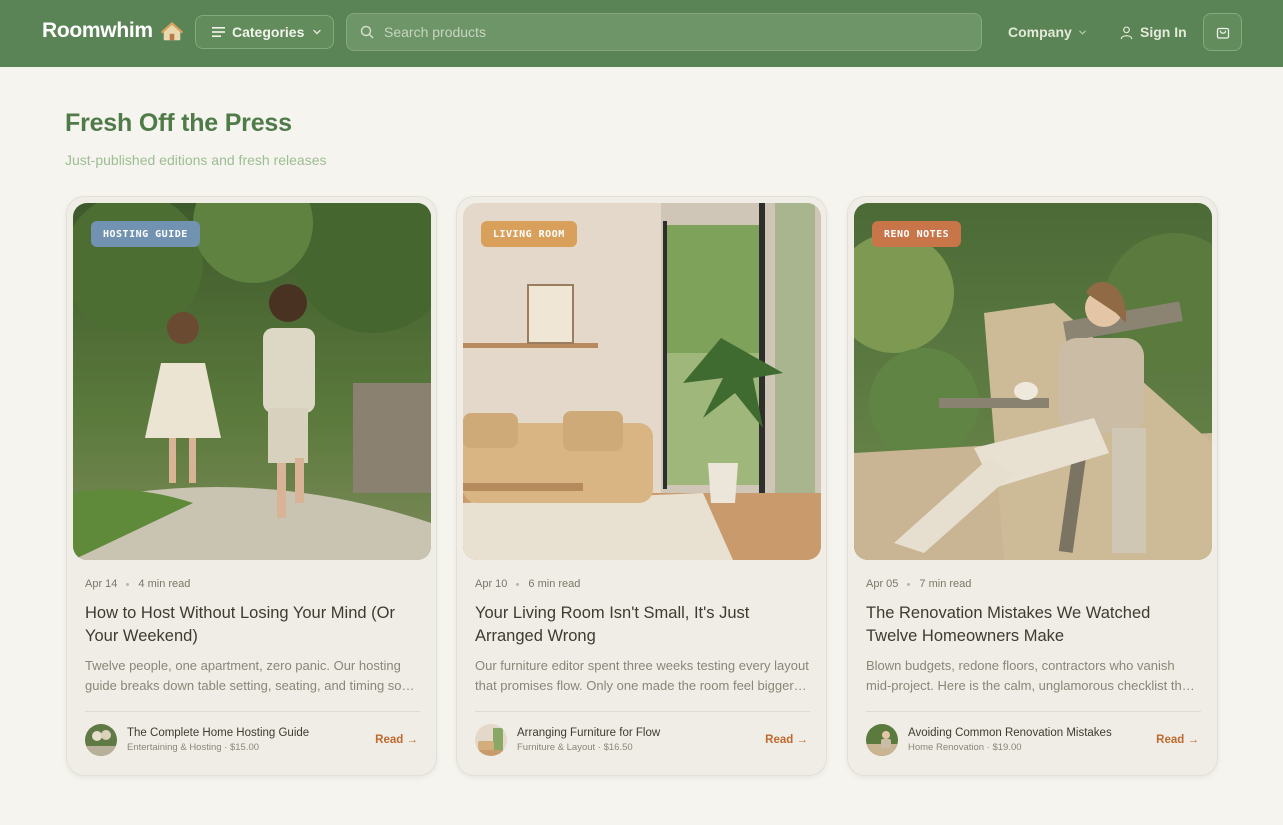 The width and height of the screenshot is (1283, 825). I want to click on product-meta: Entertaining & Hosting · $15.00, so click(193, 747).